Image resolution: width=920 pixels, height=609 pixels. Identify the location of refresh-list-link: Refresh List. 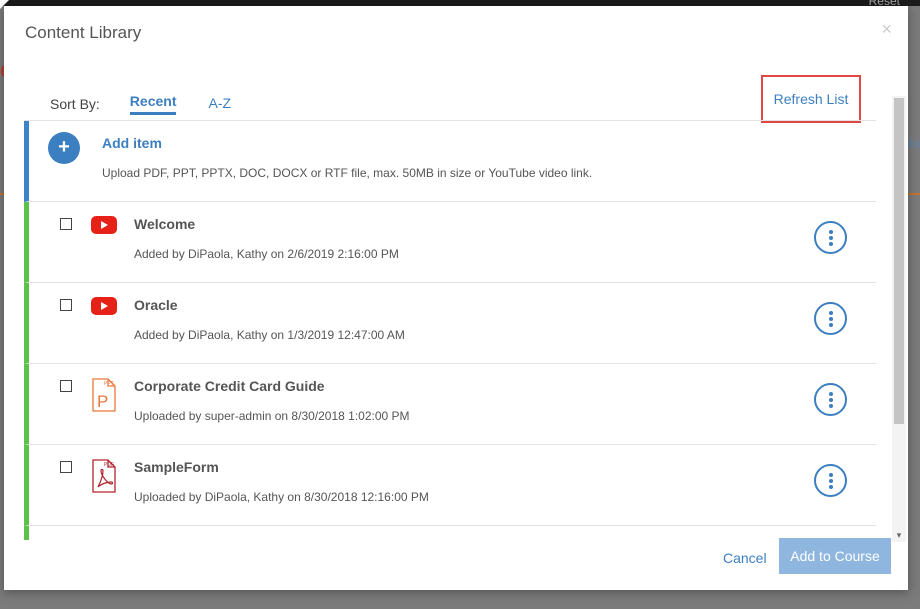
(811, 99).